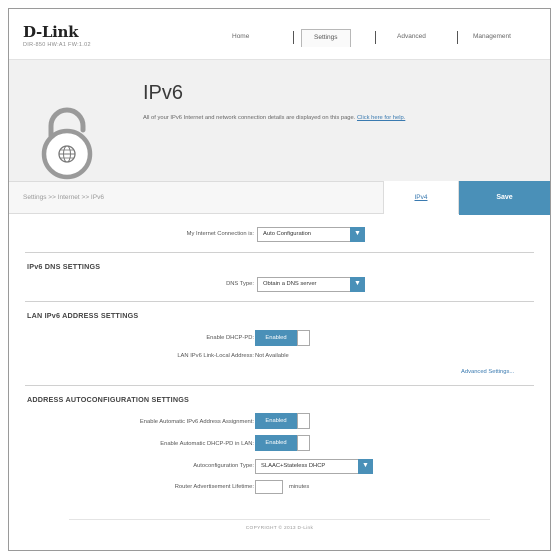 The height and width of the screenshot is (559, 559). Describe the element at coordinates (411, 36) in the screenshot. I see `nav-advanced: Advanced` at that location.